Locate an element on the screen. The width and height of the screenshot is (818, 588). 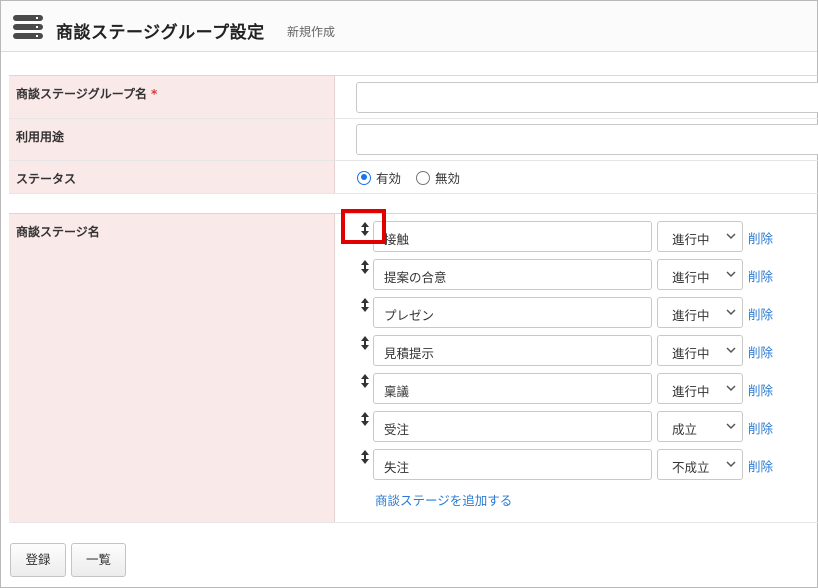
stage-row: 稟議 進行中 削除 is located at coordinates (391, 389).